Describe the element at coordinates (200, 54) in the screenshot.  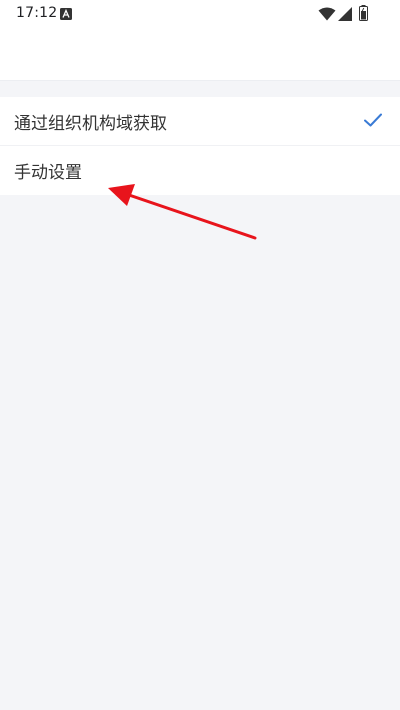
I see `app-header` at that location.